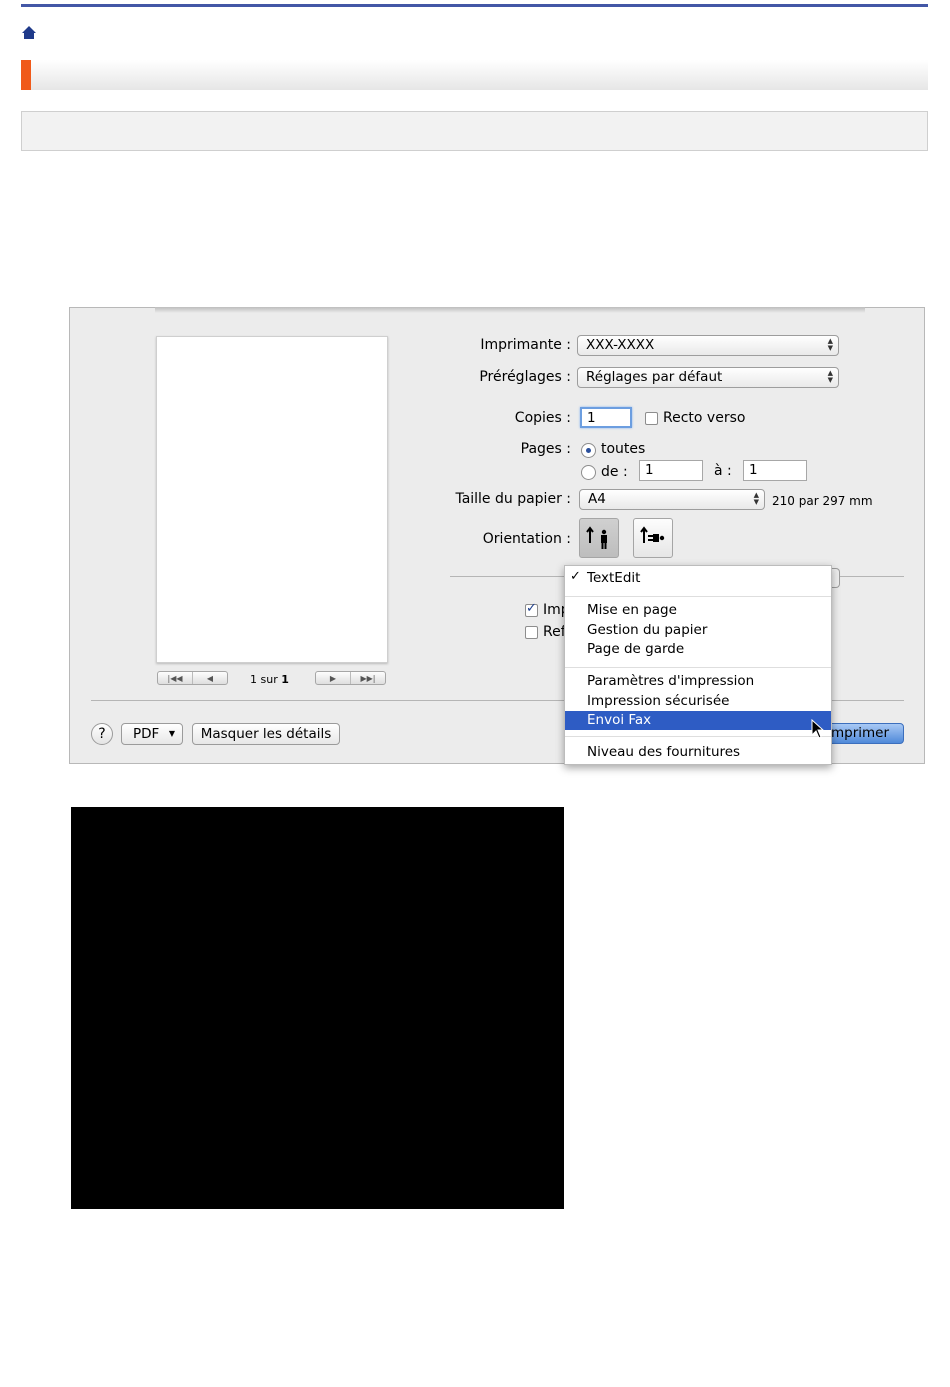 This screenshot has width=950, height=1387. Describe the element at coordinates (513, 499) in the screenshot. I see `paper-size-label: Taille du papier :` at that location.